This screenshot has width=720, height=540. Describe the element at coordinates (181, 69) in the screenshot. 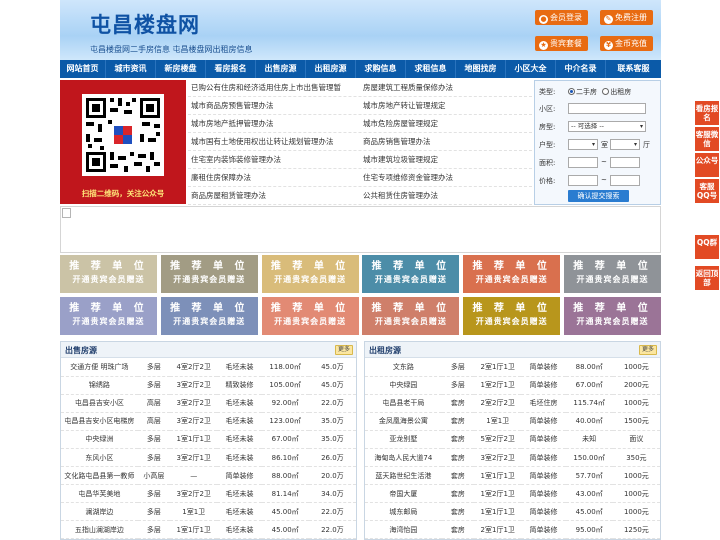

I see `nav-item-new-homes: 新房楼盘` at that location.